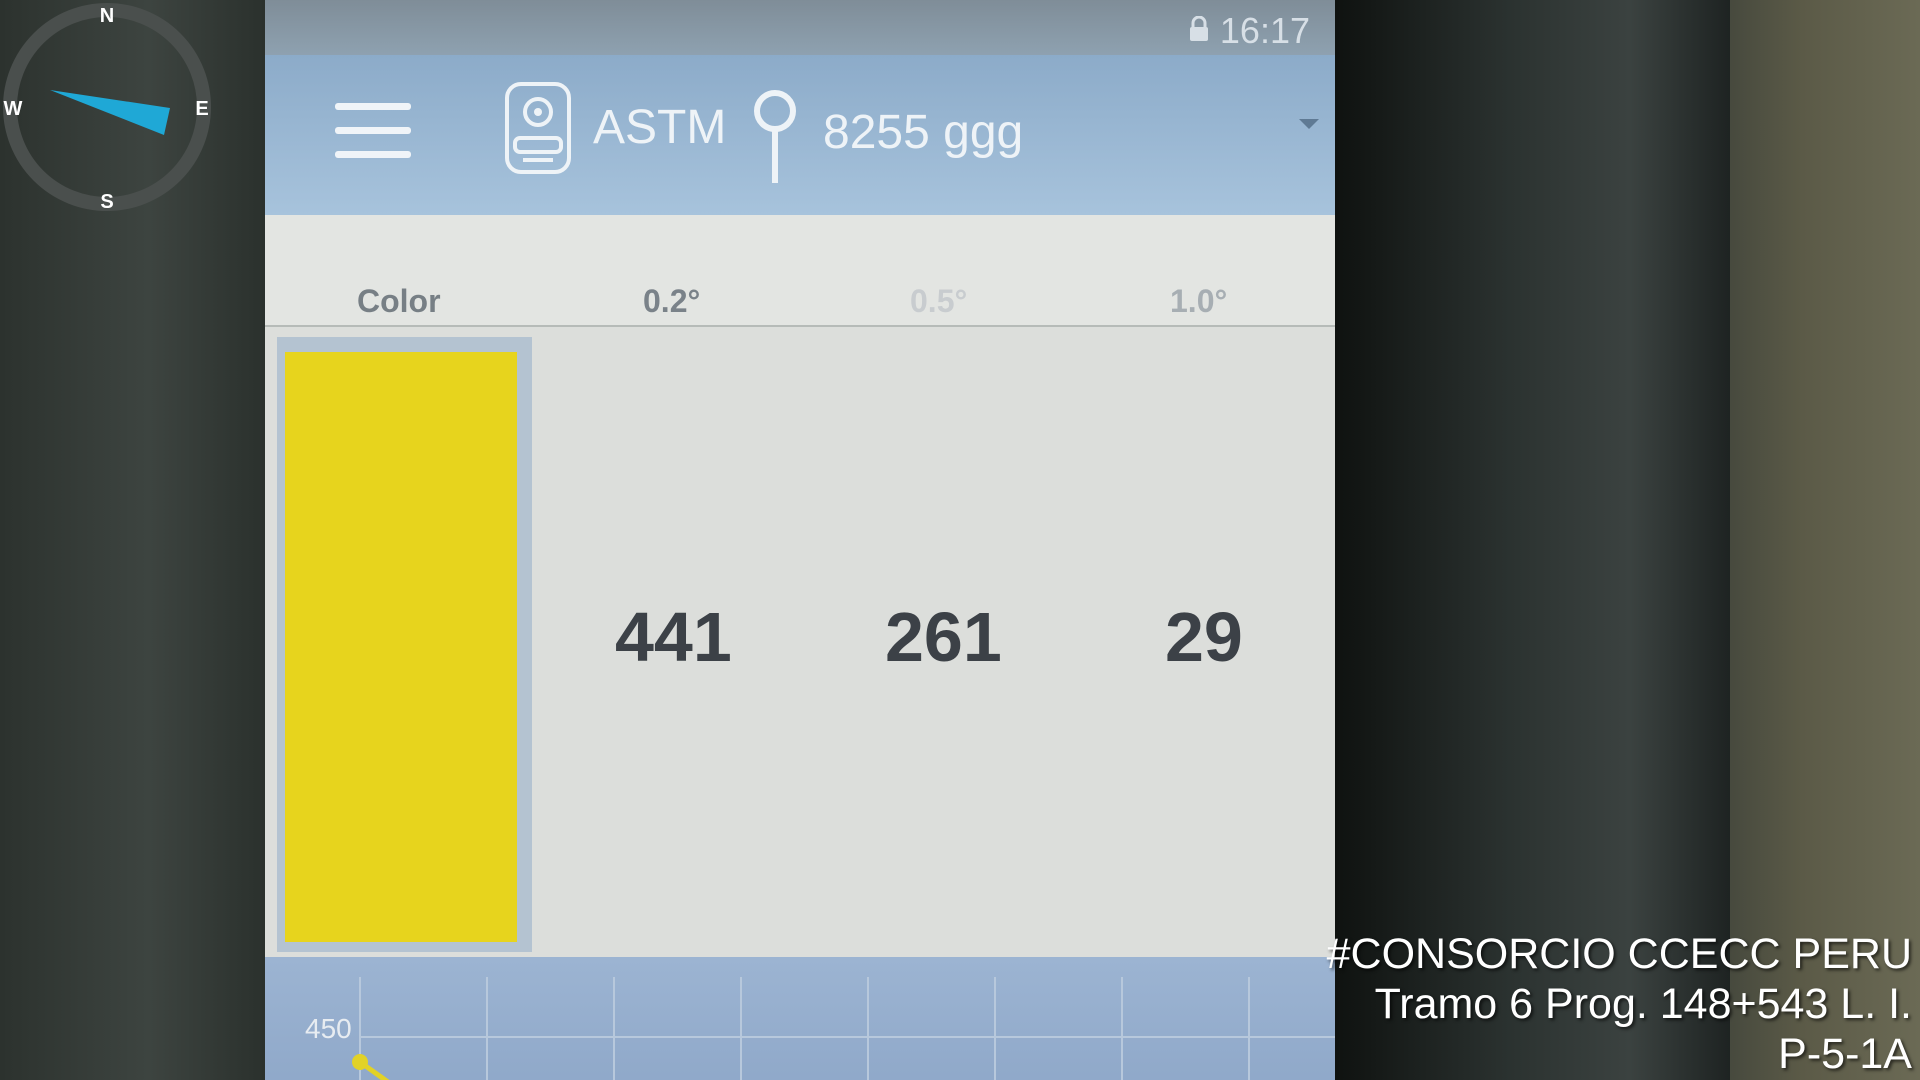 This screenshot has height=1080, width=1920. Describe the element at coordinates (923, 132) in the screenshot. I see `location-label: 8255 ggg` at that location.